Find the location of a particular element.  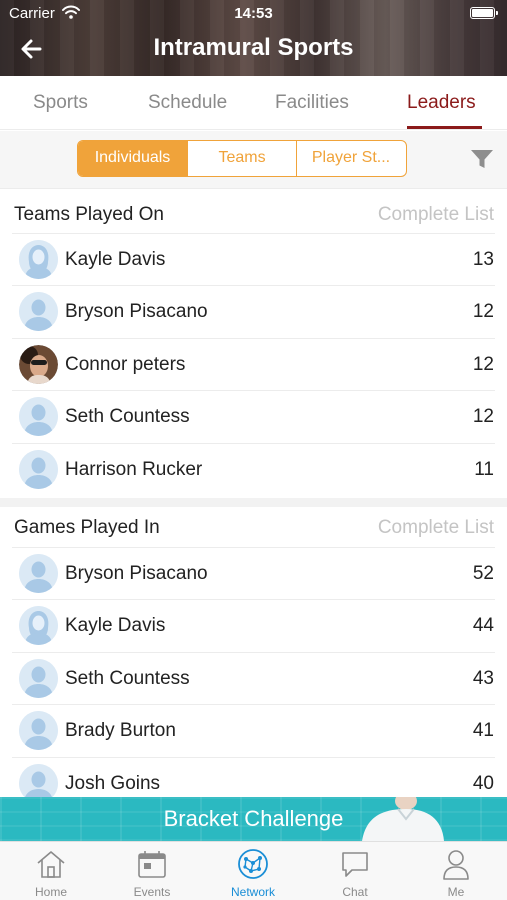

player-name: Harrison Rucker is located at coordinates (134, 469).